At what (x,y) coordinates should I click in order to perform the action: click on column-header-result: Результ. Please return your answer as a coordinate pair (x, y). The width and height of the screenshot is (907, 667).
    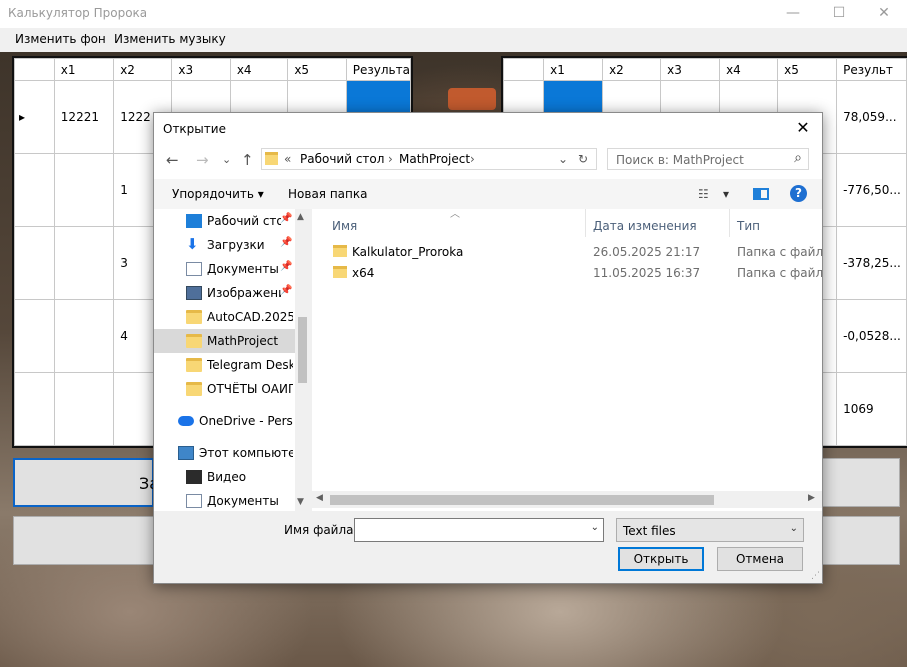
    Looking at the image, I should click on (871, 69).